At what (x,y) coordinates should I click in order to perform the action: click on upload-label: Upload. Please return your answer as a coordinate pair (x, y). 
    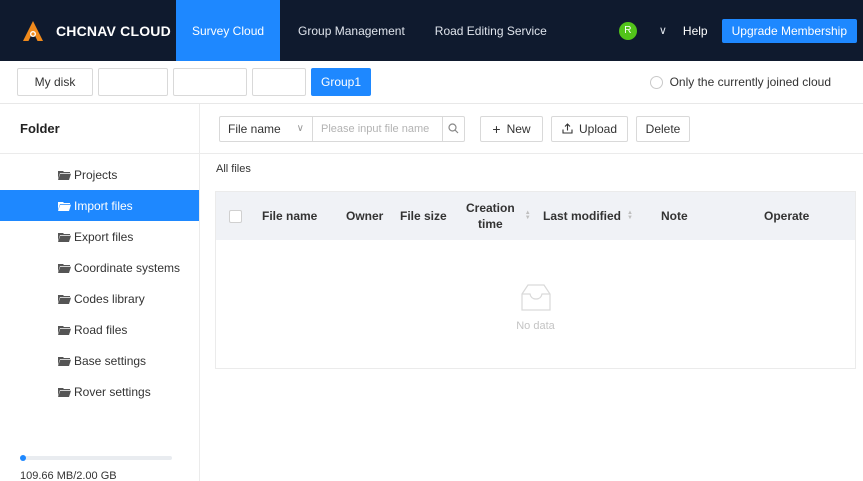
    Looking at the image, I should click on (598, 128).